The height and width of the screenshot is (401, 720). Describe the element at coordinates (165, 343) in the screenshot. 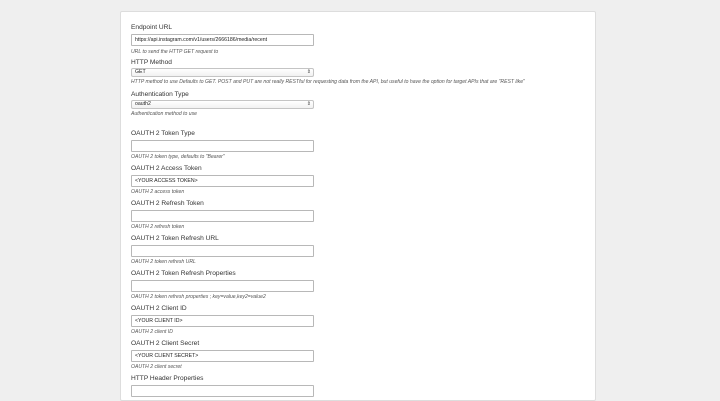

I see `oauth2-client-secret-label: OAUTH 2 Client Secret` at that location.